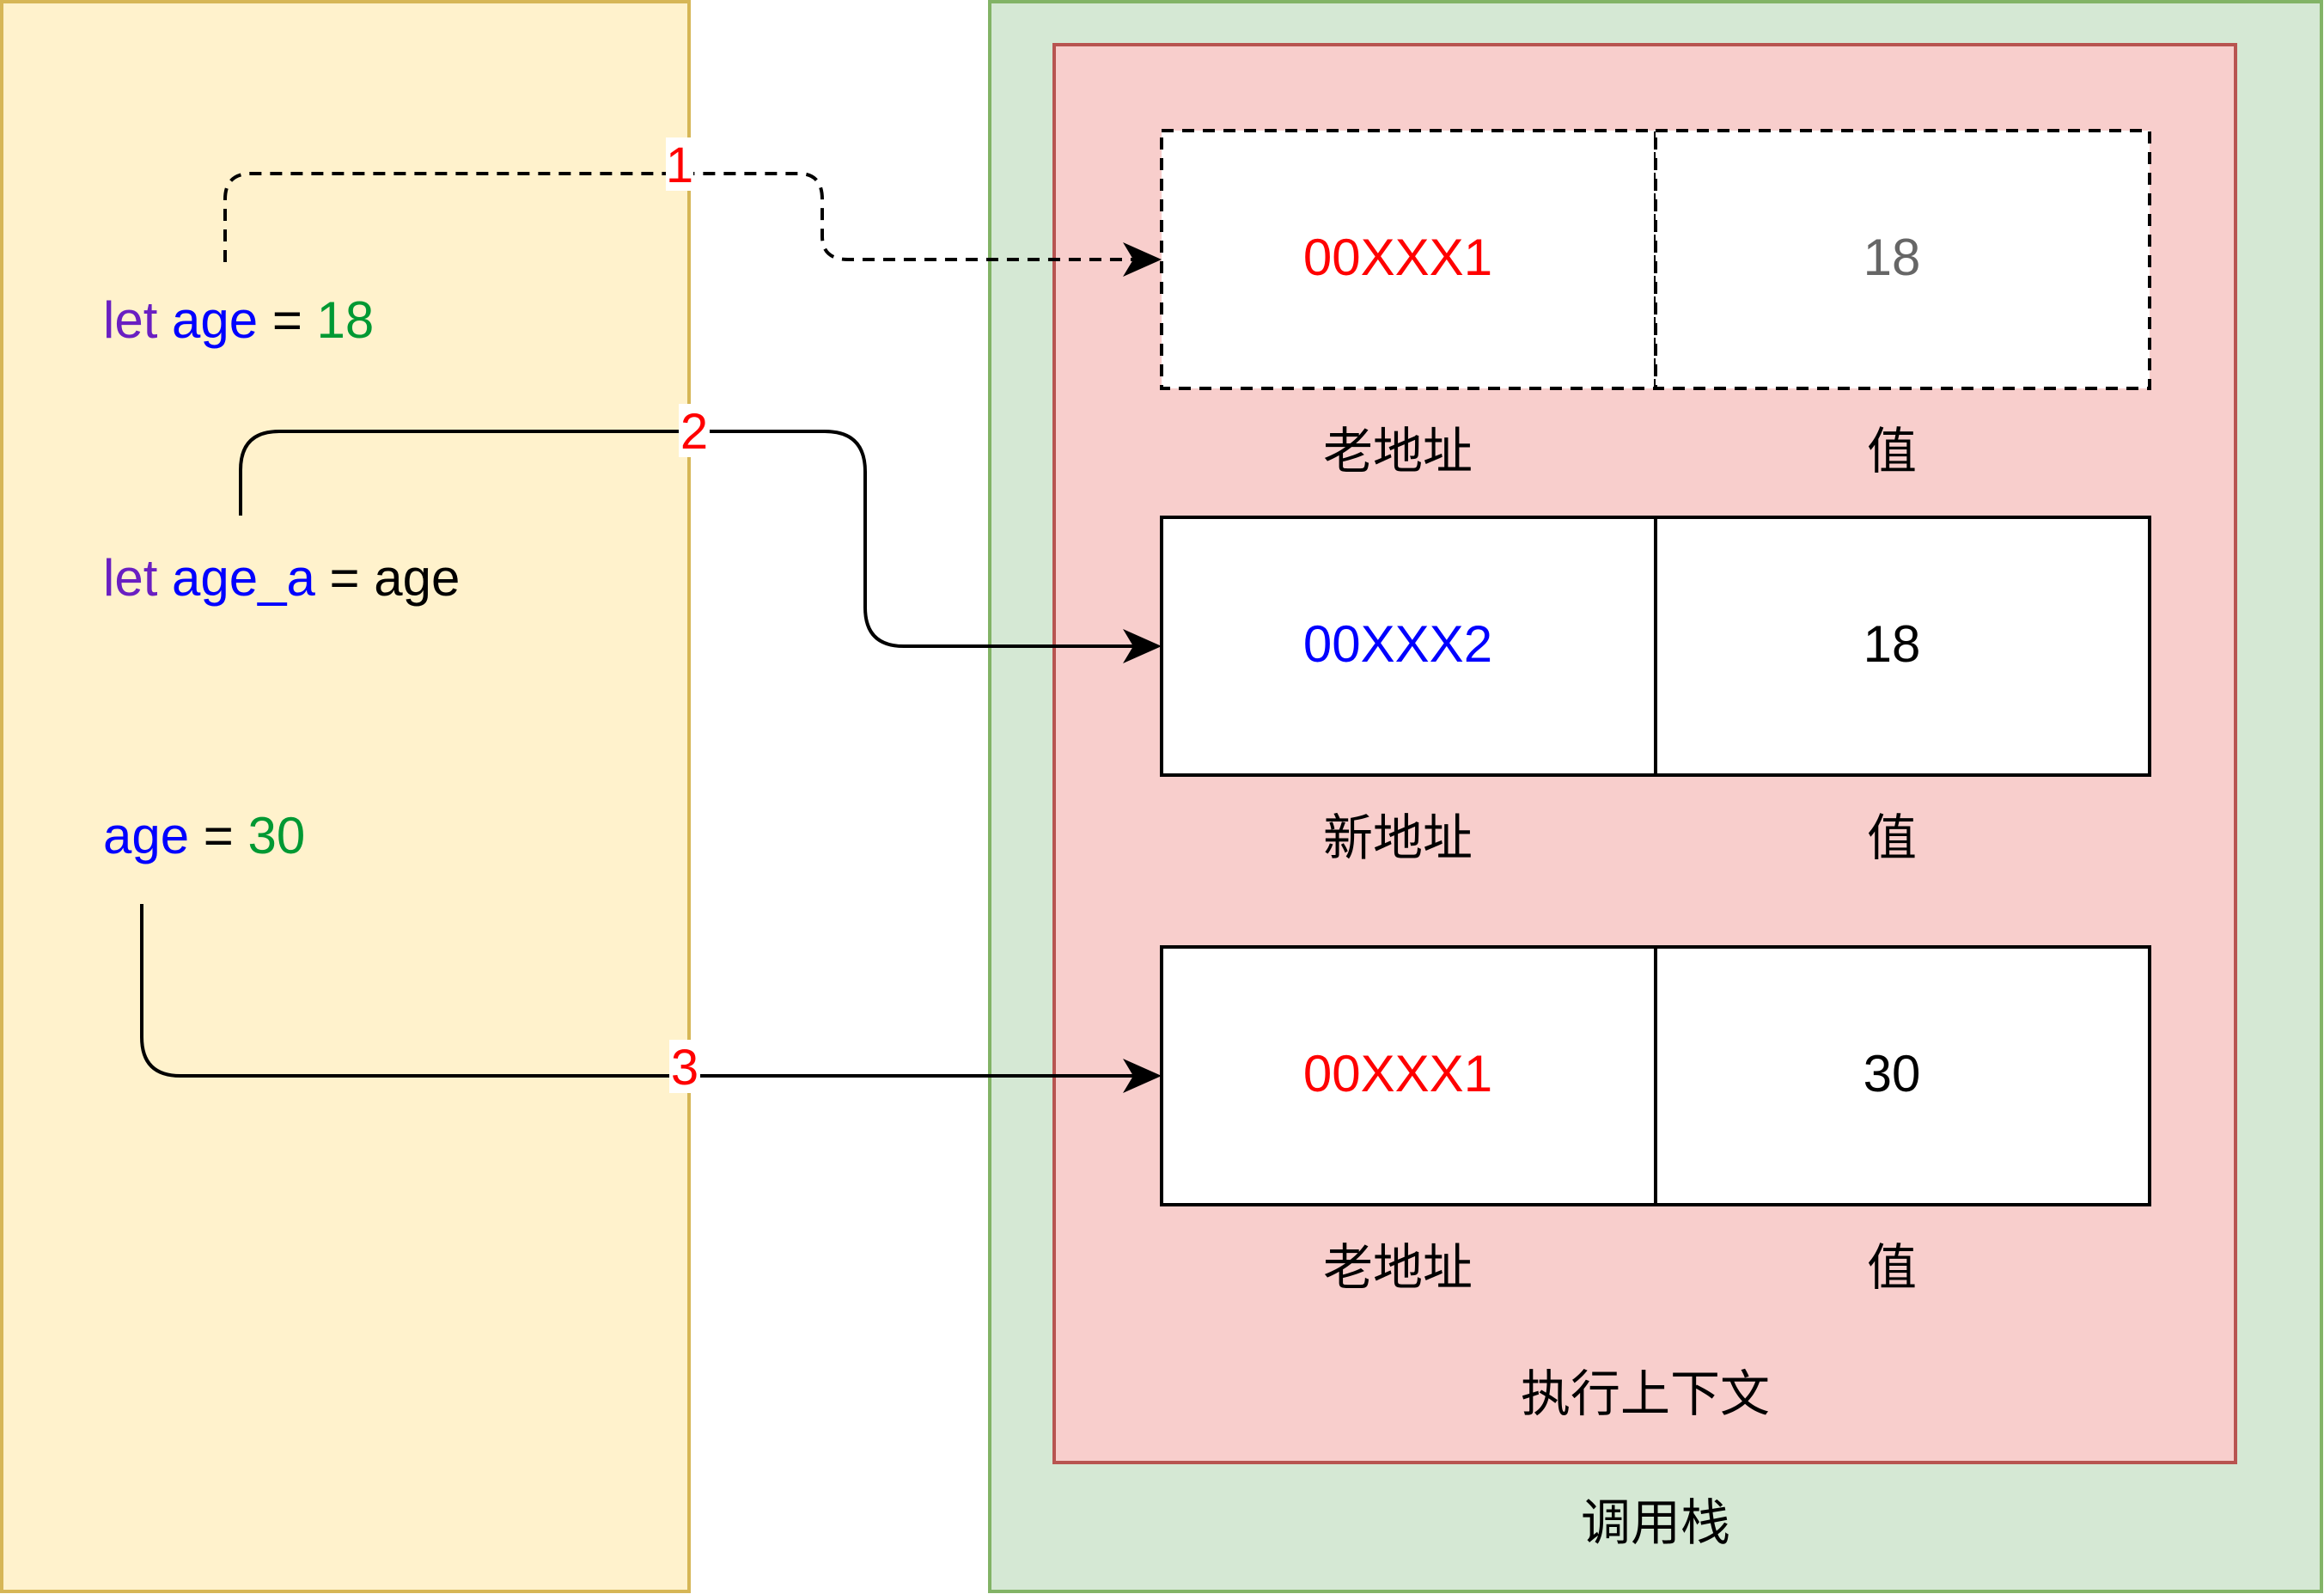 The image size is (2324, 1594). Describe the element at coordinates (1398, 838) in the screenshot. I see `entry-2-address-label: 新地址` at that location.